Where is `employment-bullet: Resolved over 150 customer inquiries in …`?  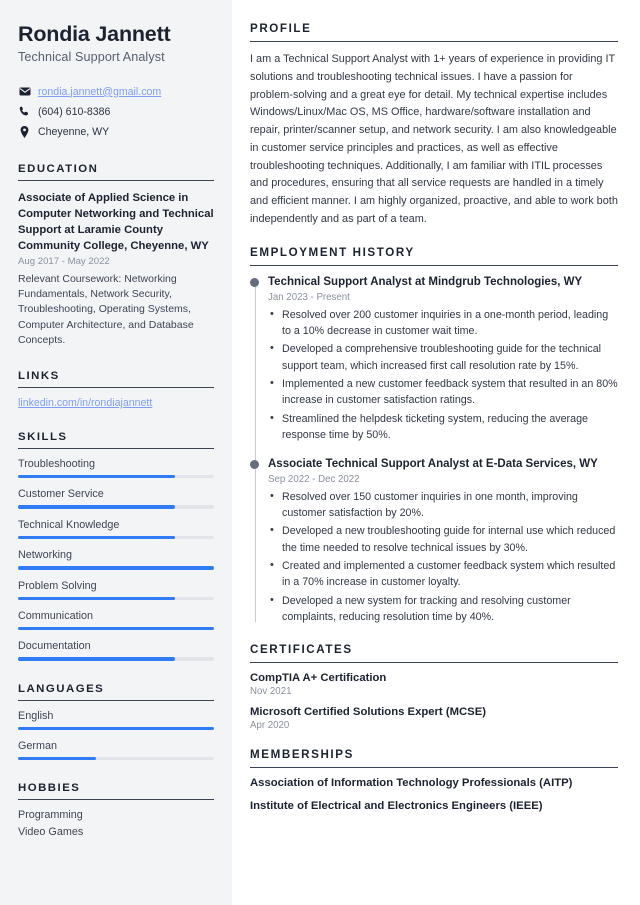
employment-bullet: Resolved over 150 customer inquiries in … is located at coordinates (443, 505).